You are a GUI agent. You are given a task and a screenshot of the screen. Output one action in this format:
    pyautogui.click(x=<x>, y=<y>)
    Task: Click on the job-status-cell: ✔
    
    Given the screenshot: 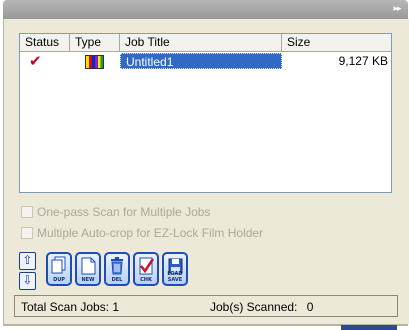 What is the action you would take?
    pyautogui.click(x=45, y=61)
    